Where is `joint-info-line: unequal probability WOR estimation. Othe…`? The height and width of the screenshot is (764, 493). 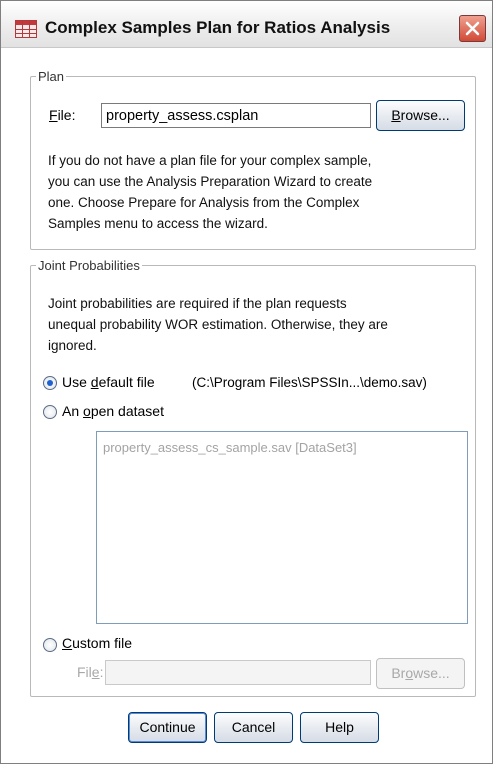 joint-info-line: unequal probability WOR estimation. Othe… is located at coordinates (218, 324).